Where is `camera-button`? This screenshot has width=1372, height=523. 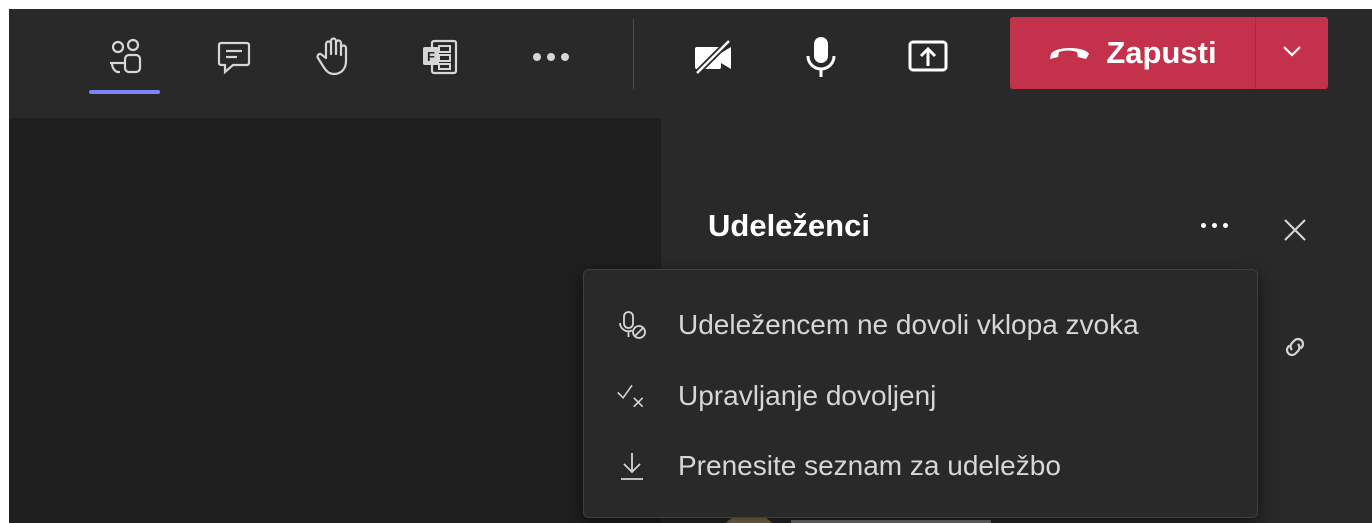
camera-button is located at coordinates (714, 57).